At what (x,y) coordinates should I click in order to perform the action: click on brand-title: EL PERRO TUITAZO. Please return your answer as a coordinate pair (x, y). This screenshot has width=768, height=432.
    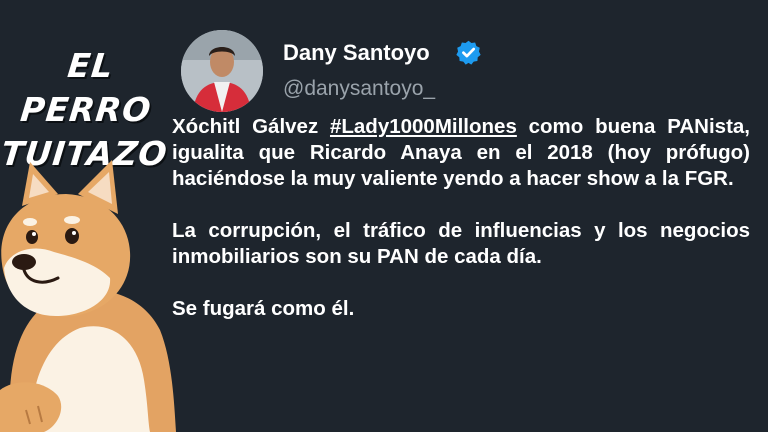
    Looking at the image, I should click on (86, 110).